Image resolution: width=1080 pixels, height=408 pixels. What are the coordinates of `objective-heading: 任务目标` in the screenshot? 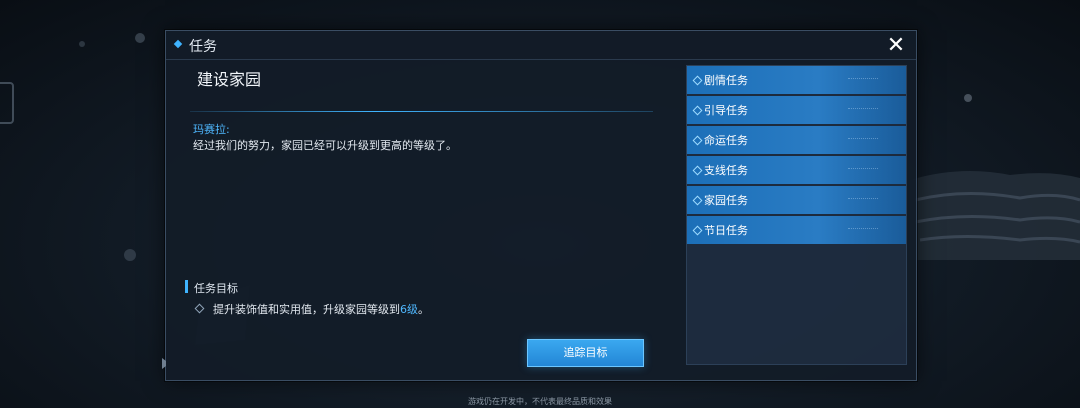 It's located at (216, 288).